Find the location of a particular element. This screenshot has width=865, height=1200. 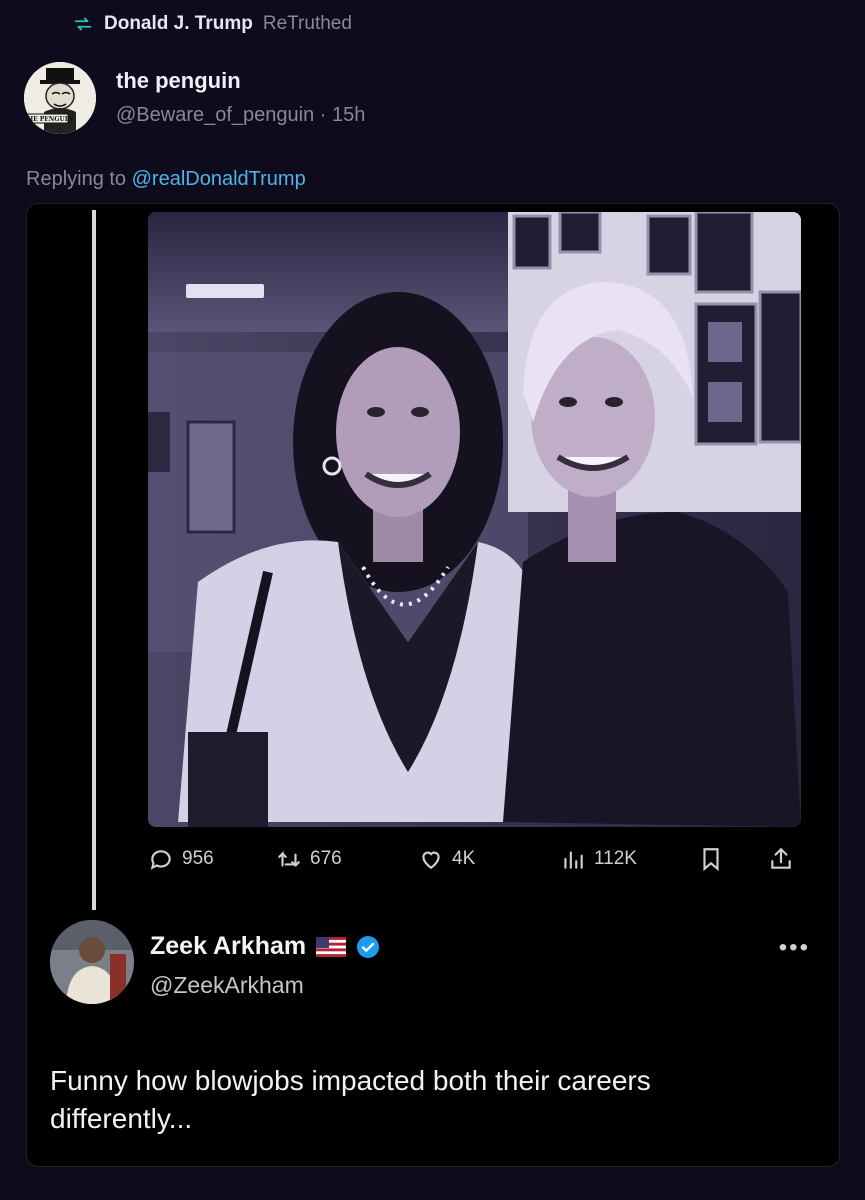

replying-to: Replying to @realDonaldTrump is located at coordinates (166, 179).